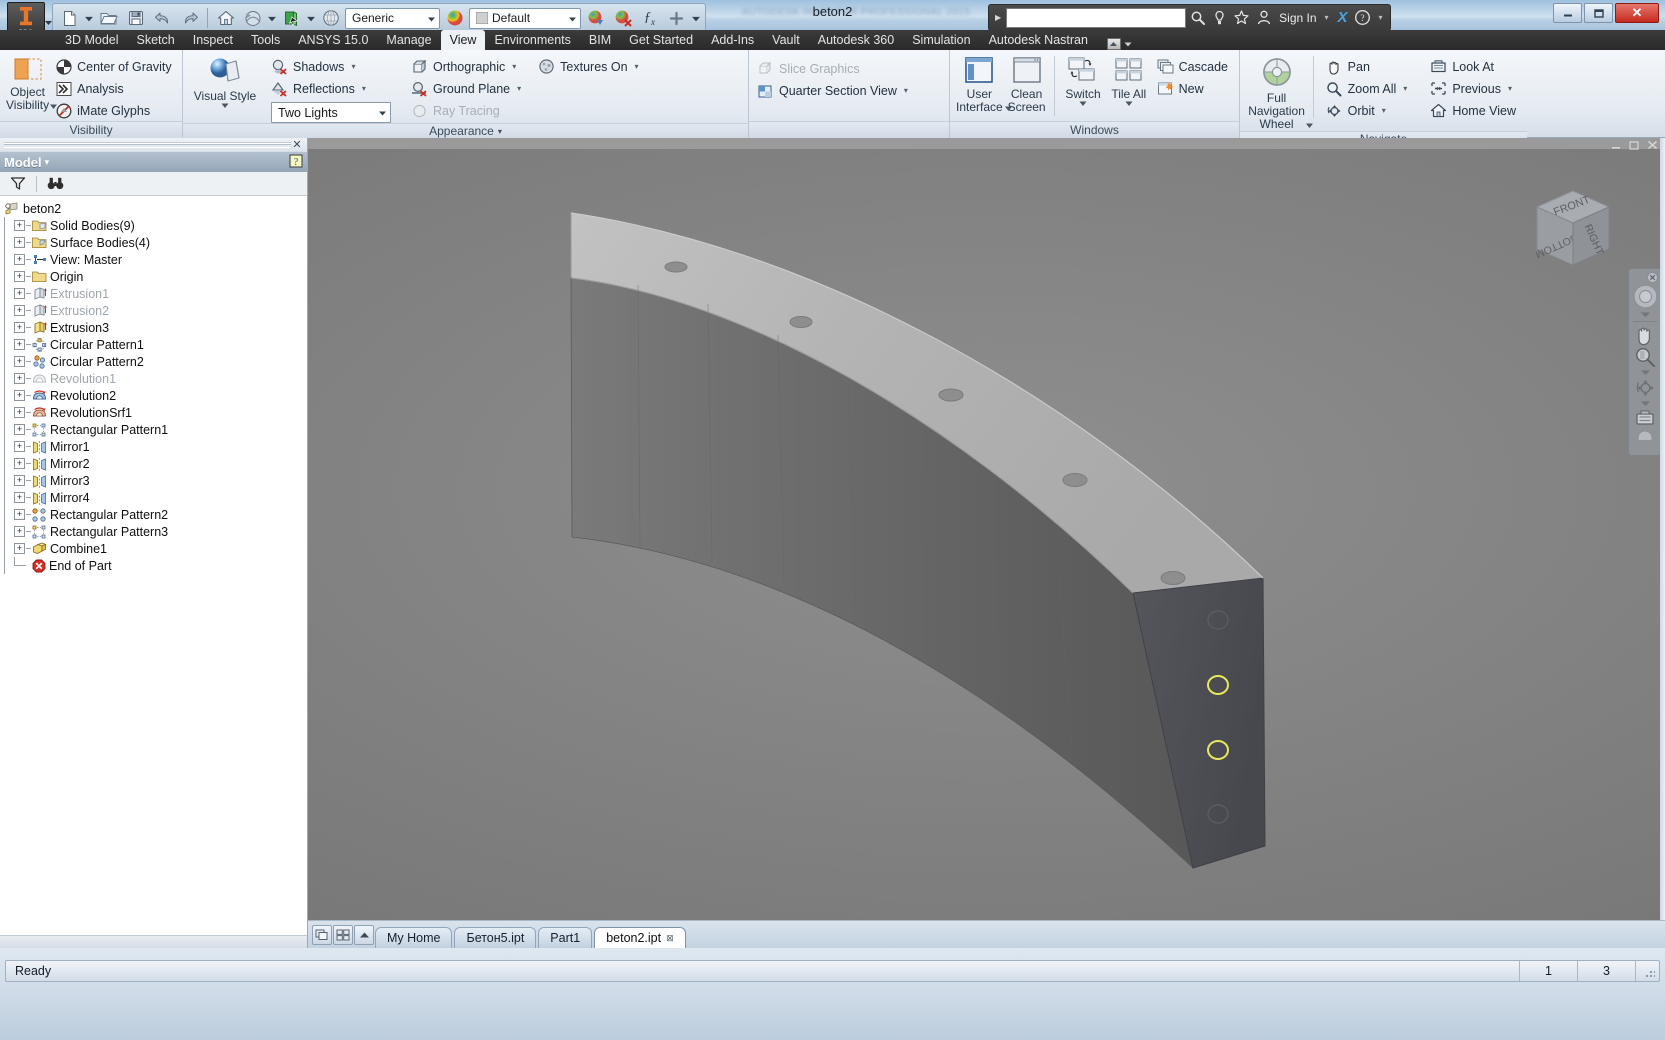  Describe the element at coordinates (296, 162) in the screenshot. I see `help-question-icon: ?` at that location.